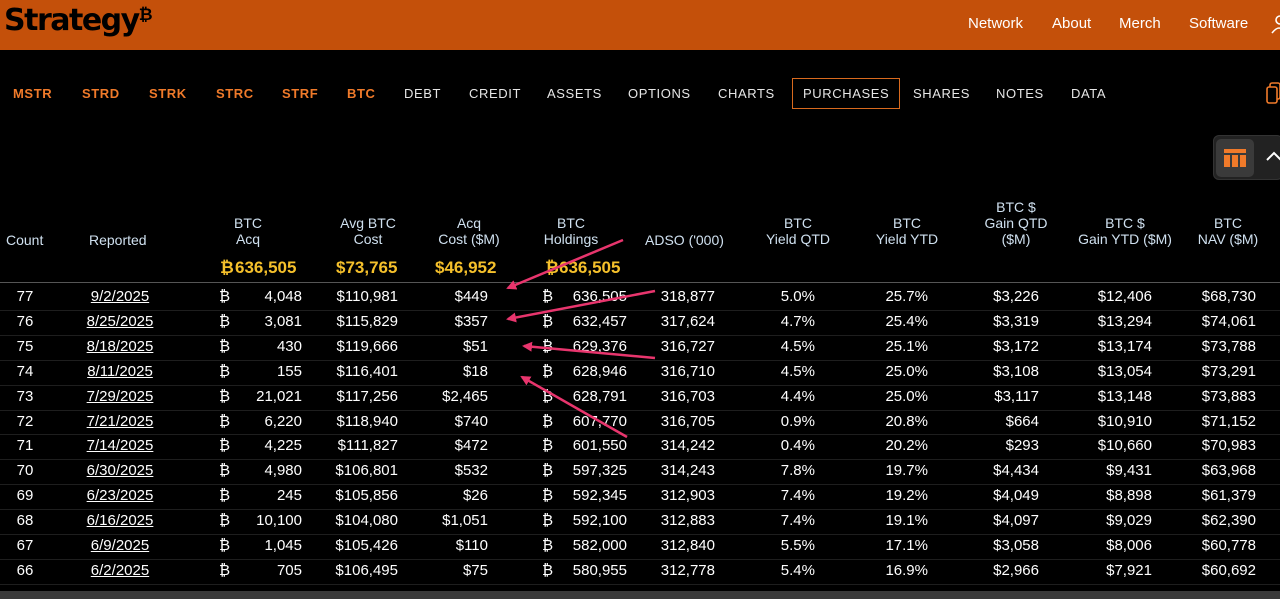  I want to click on col-adso: ADSO ('000), so click(684, 240).